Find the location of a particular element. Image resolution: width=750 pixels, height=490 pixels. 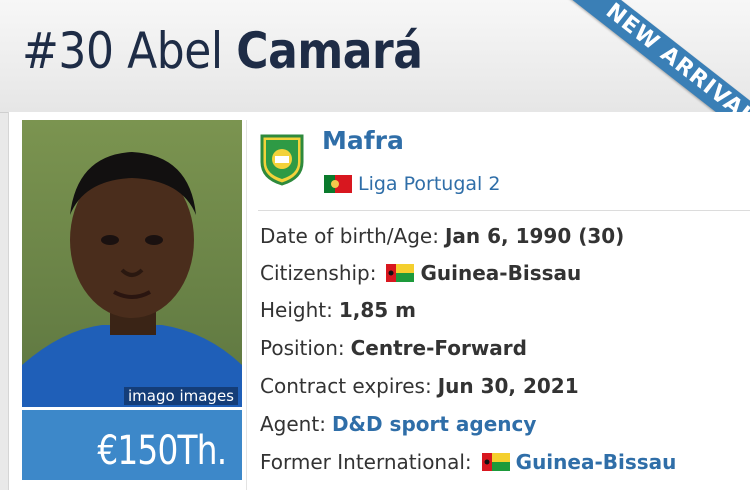

height-label: Height: is located at coordinates (296, 310).